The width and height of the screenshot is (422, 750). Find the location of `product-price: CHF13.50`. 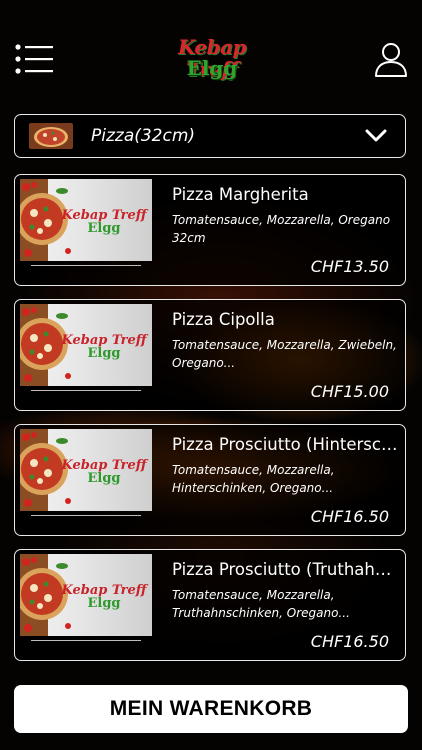

product-price: CHF13.50 is located at coordinates (349, 266).